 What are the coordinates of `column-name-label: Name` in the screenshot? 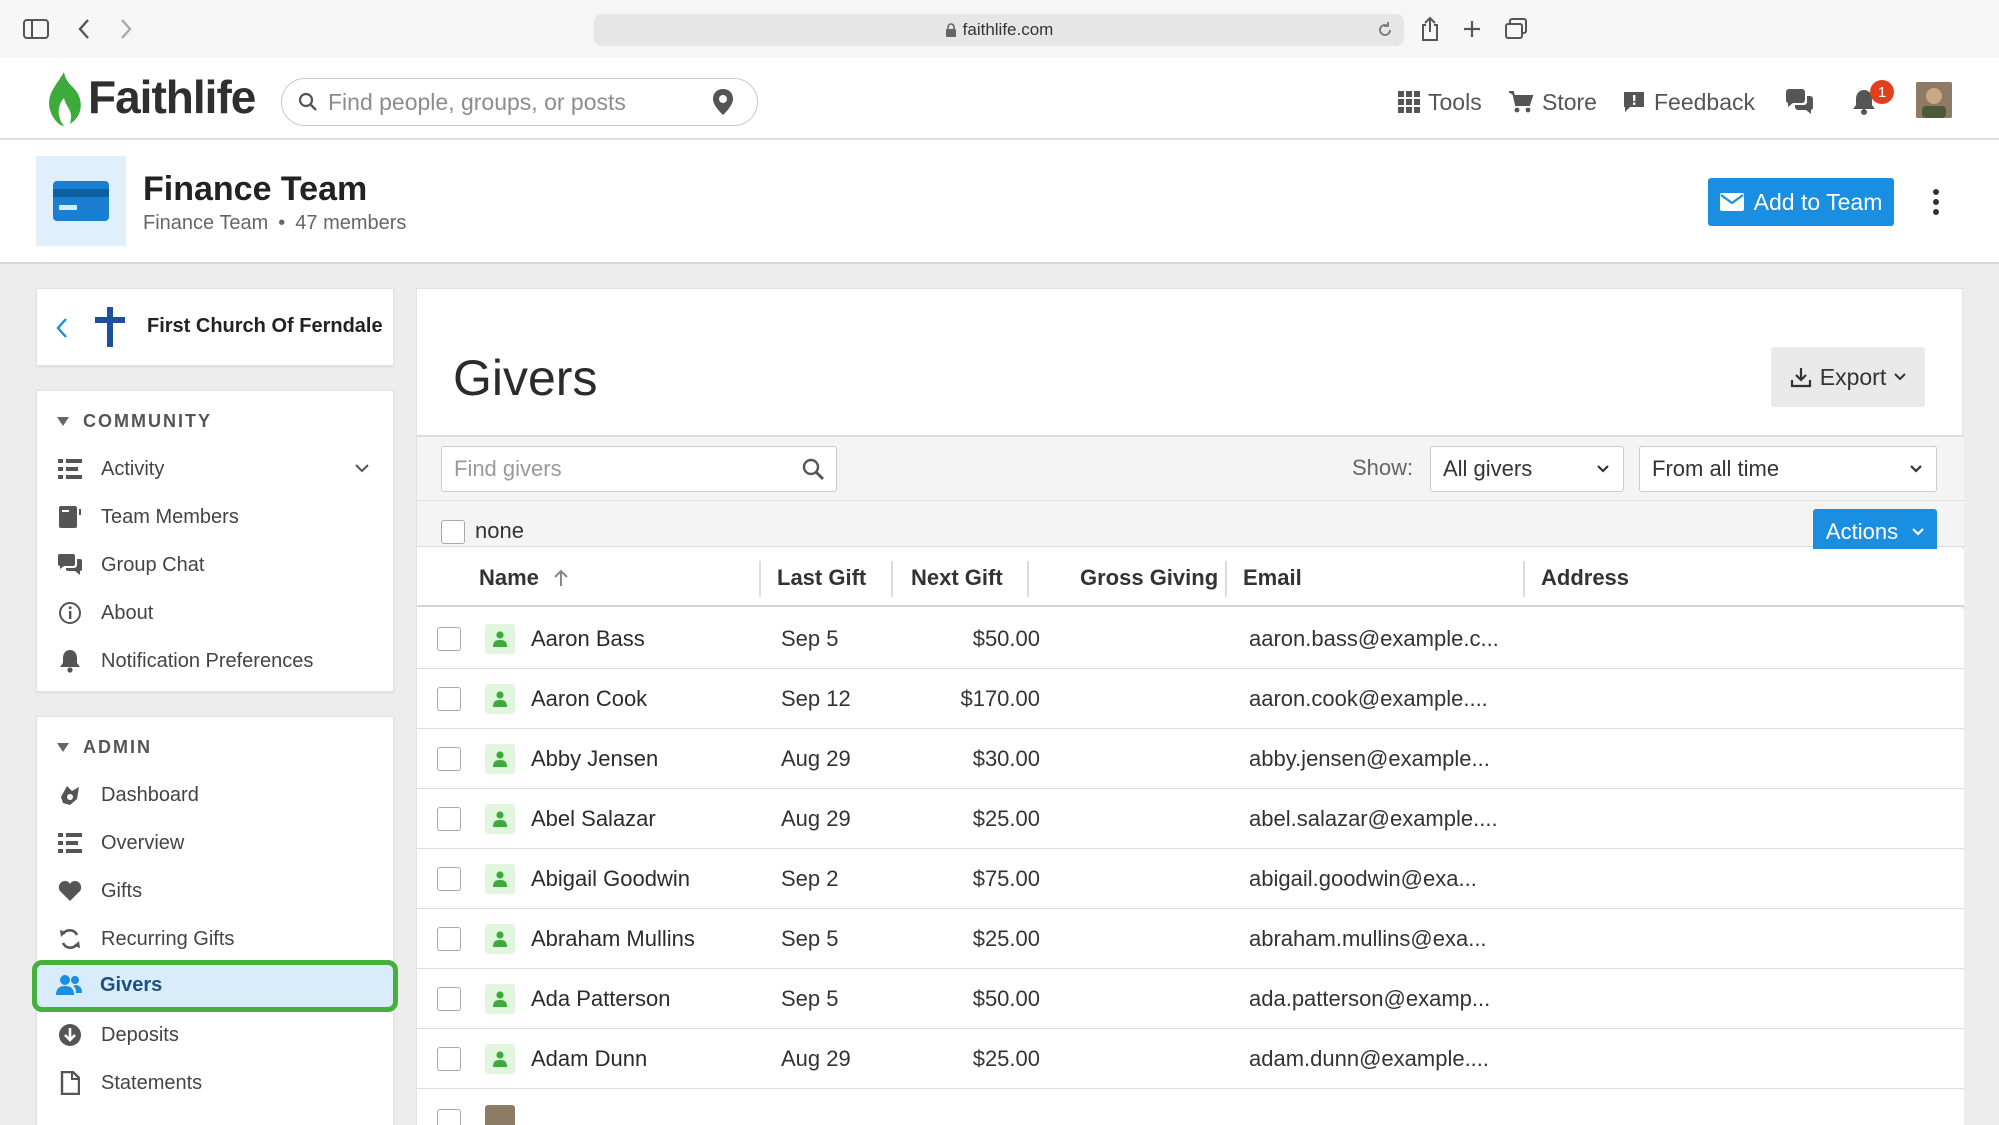 It's located at (509, 577).